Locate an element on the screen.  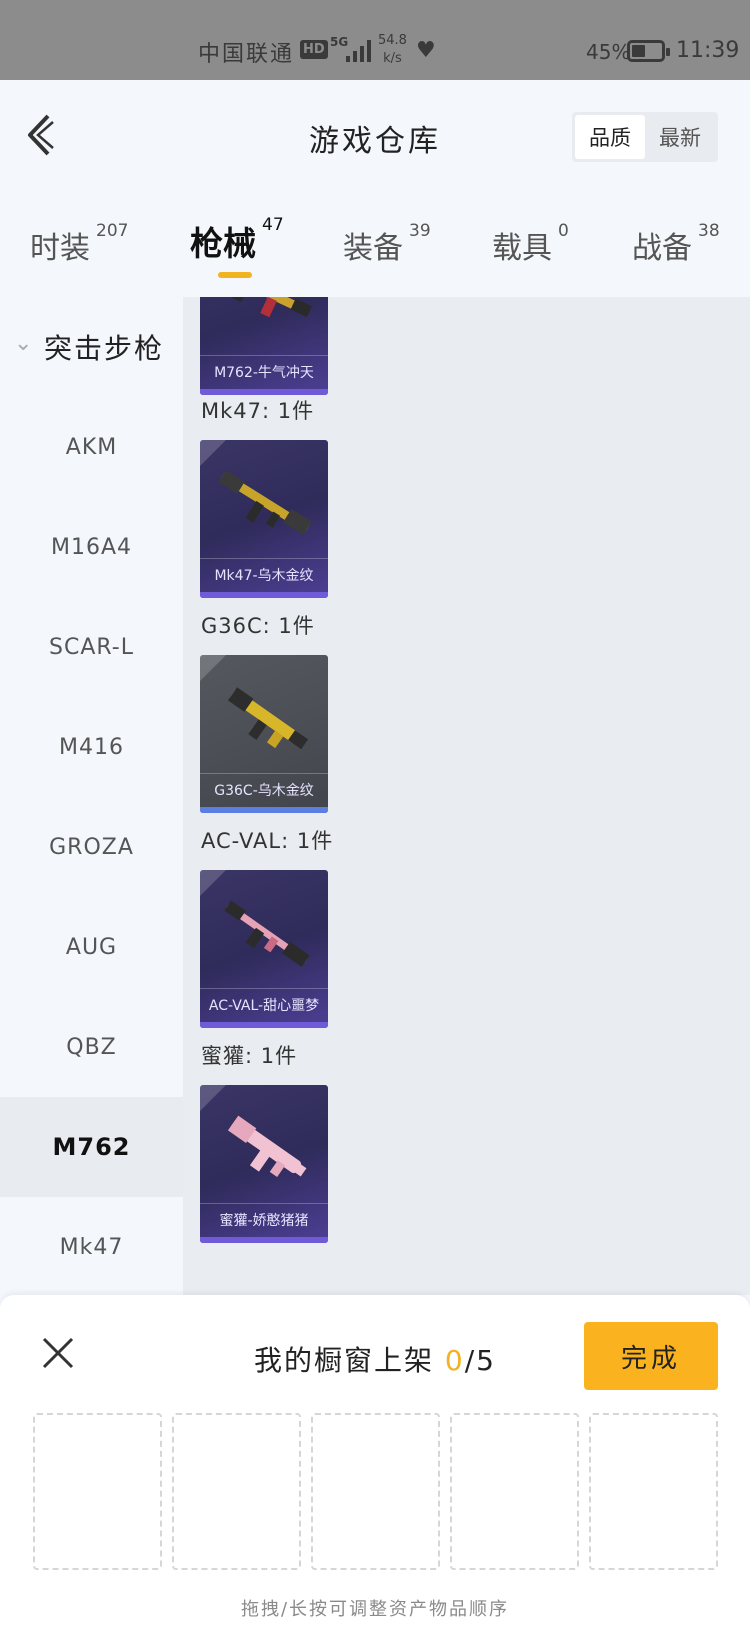
showcase-current-count: 0 is located at coordinates (454, 1360).